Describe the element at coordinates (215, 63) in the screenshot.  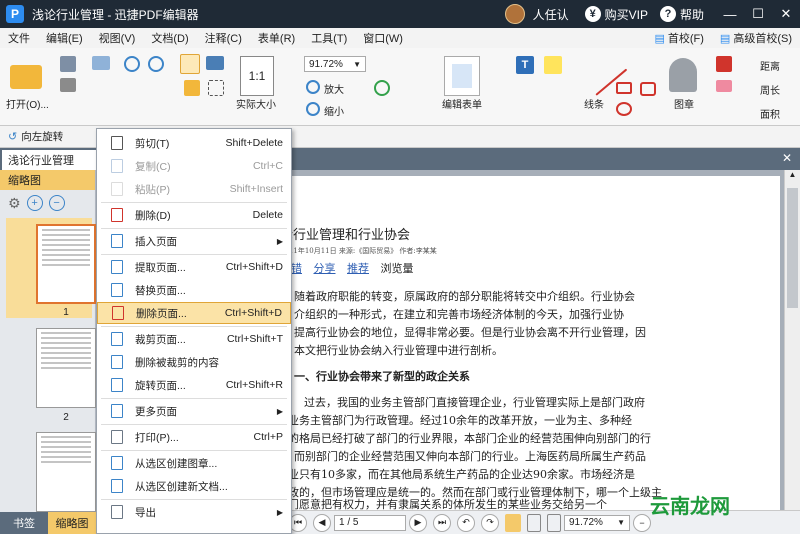
I see `camera-icon` at that location.